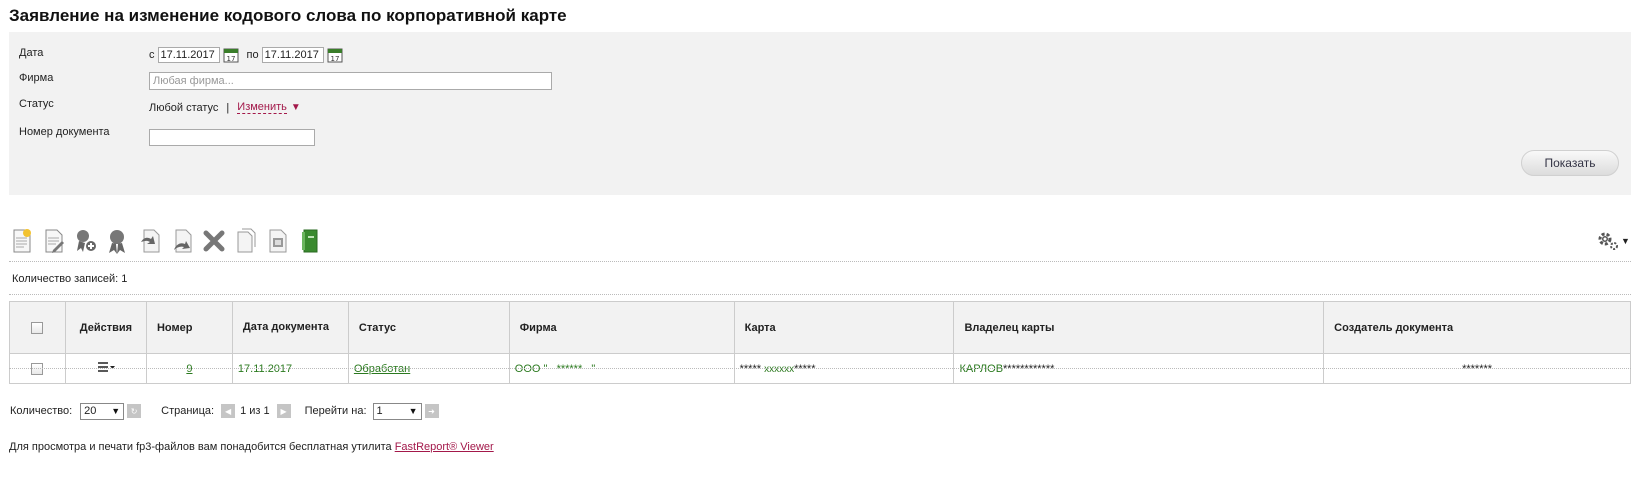 This screenshot has width=1647, height=477. Describe the element at coordinates (152, 55) in the screenshot. I see `date-from-prefix: с` at that location.